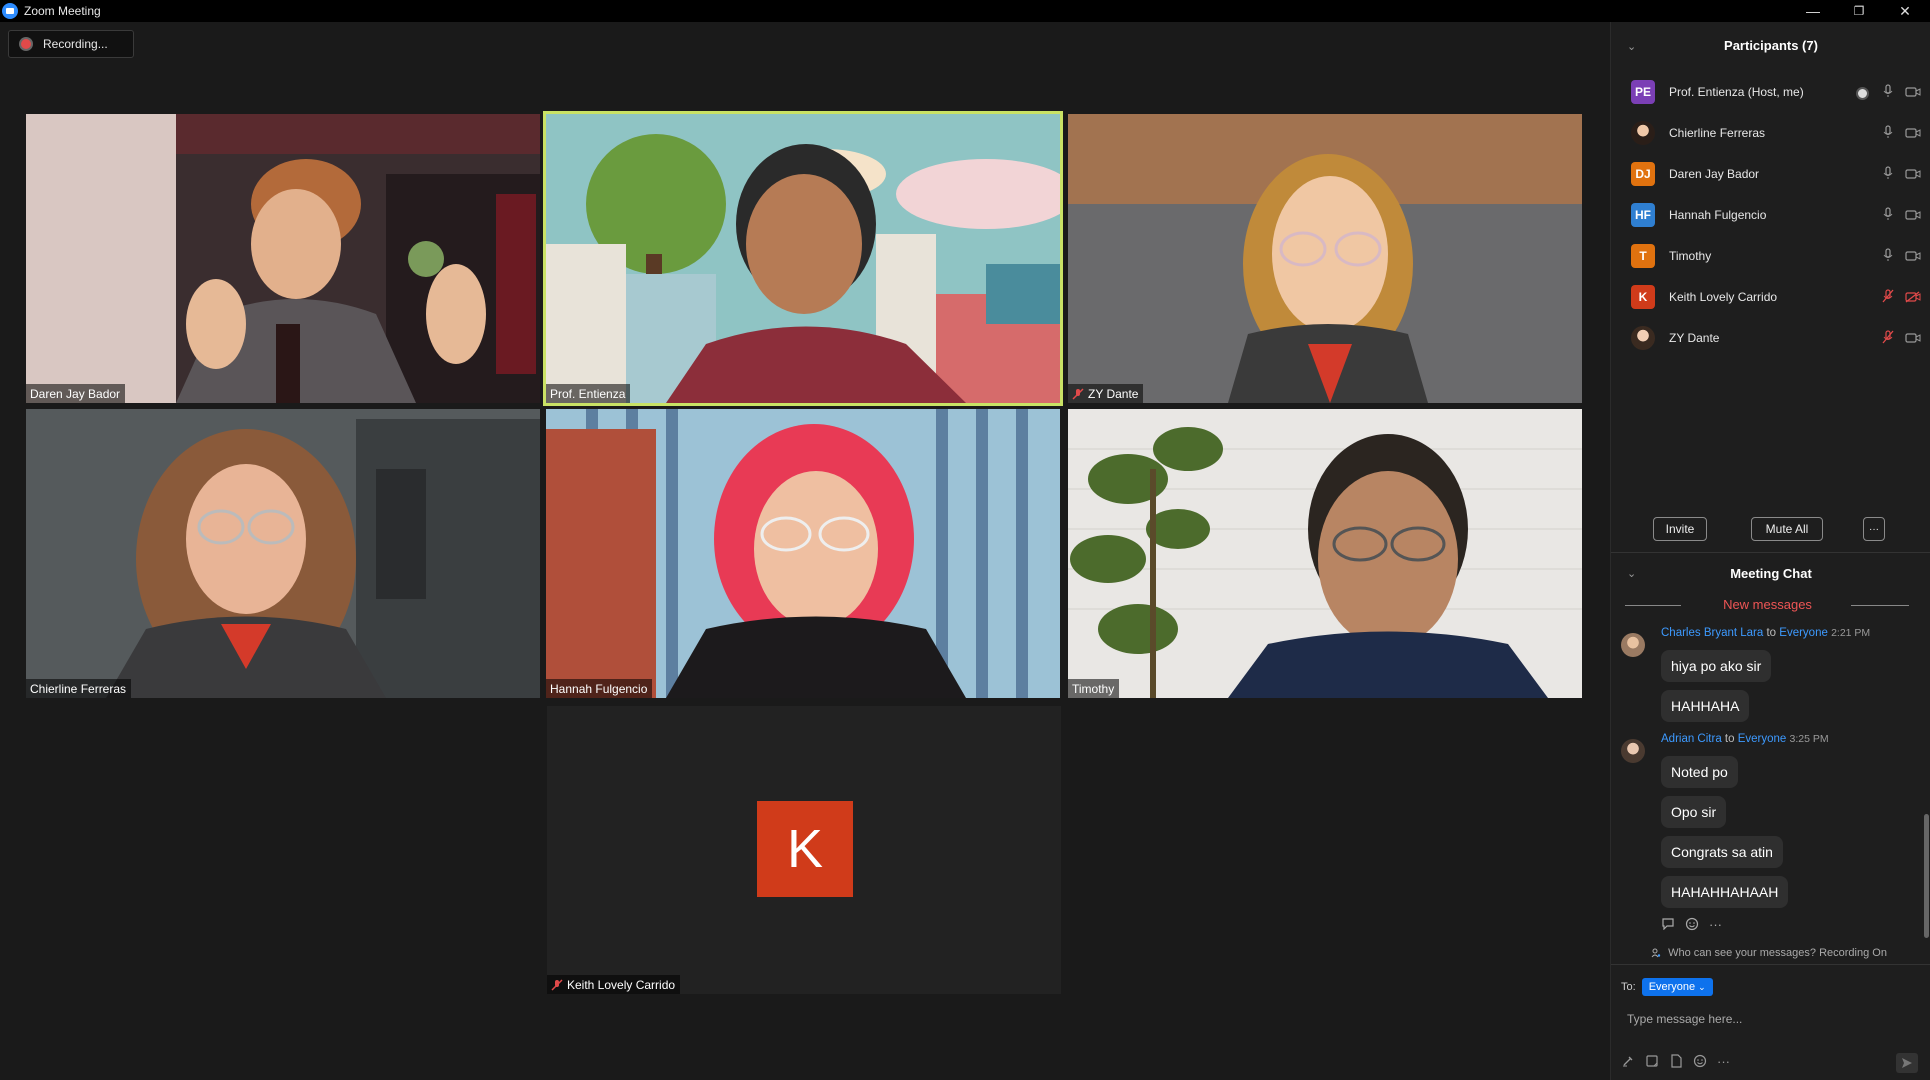 Image resolution: width=1930 pixels, height=1080 pixels. I want to click on tile-nameplate: Hannah Fulgencio, so click(599, 688).